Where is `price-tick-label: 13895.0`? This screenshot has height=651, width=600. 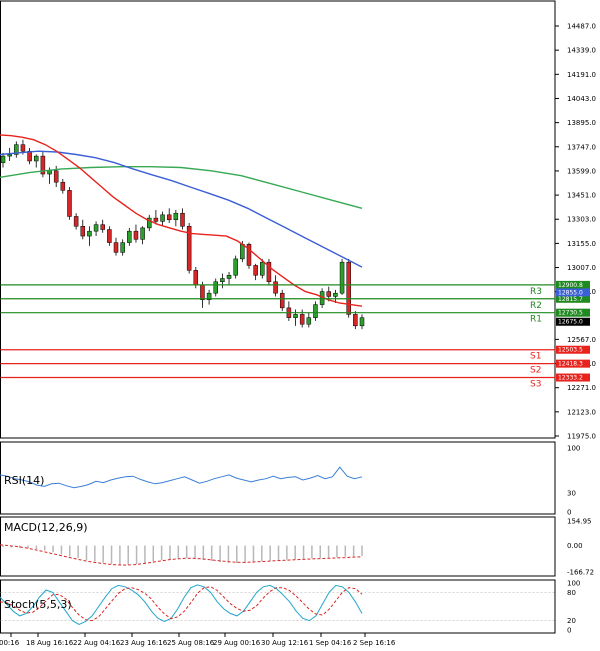
price-tick-label: 13895.0 is located at coordinates (581, 123).